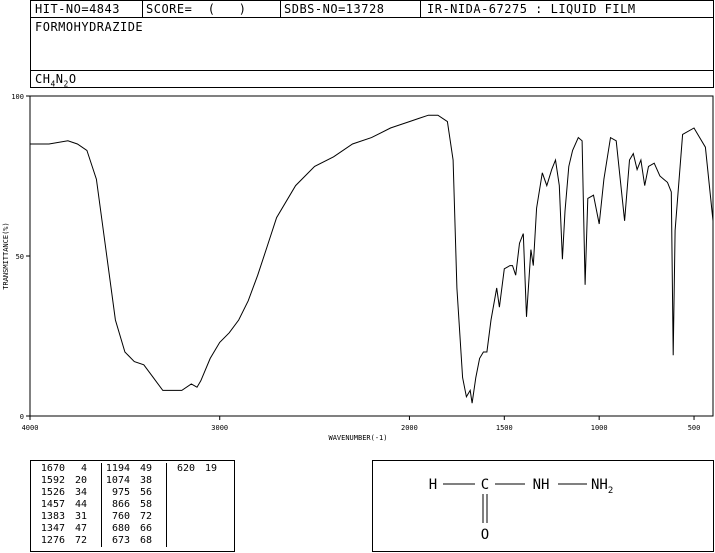 The height and width of the screenshot is (553, 715). Describe the element at coordinates (694, 428) in the screenshot. I see `x-tick-label: 500` at that location.